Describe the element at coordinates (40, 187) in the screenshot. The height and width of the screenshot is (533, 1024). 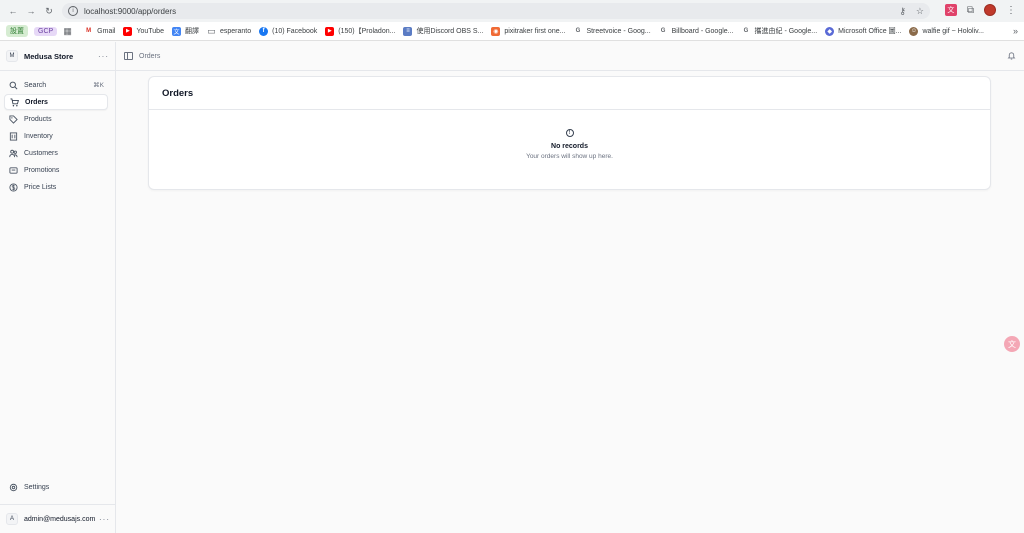
I see `sidebar-item-label: Price Lists` at that location.